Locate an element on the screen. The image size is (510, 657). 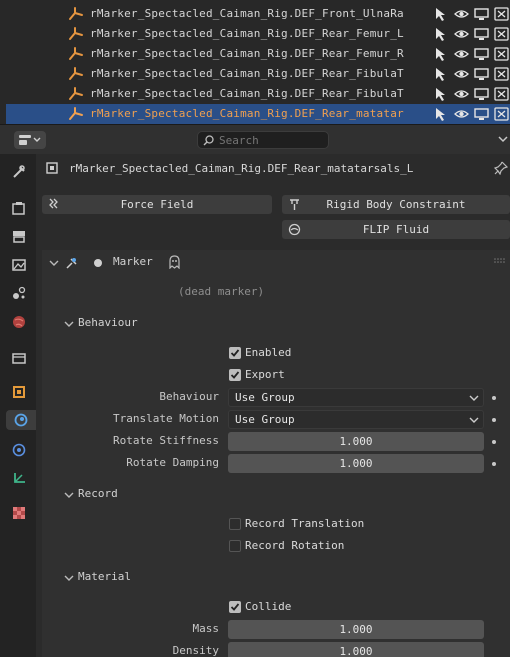
record-rotation-label: Record Rotation is located at coordinates (295, 545).